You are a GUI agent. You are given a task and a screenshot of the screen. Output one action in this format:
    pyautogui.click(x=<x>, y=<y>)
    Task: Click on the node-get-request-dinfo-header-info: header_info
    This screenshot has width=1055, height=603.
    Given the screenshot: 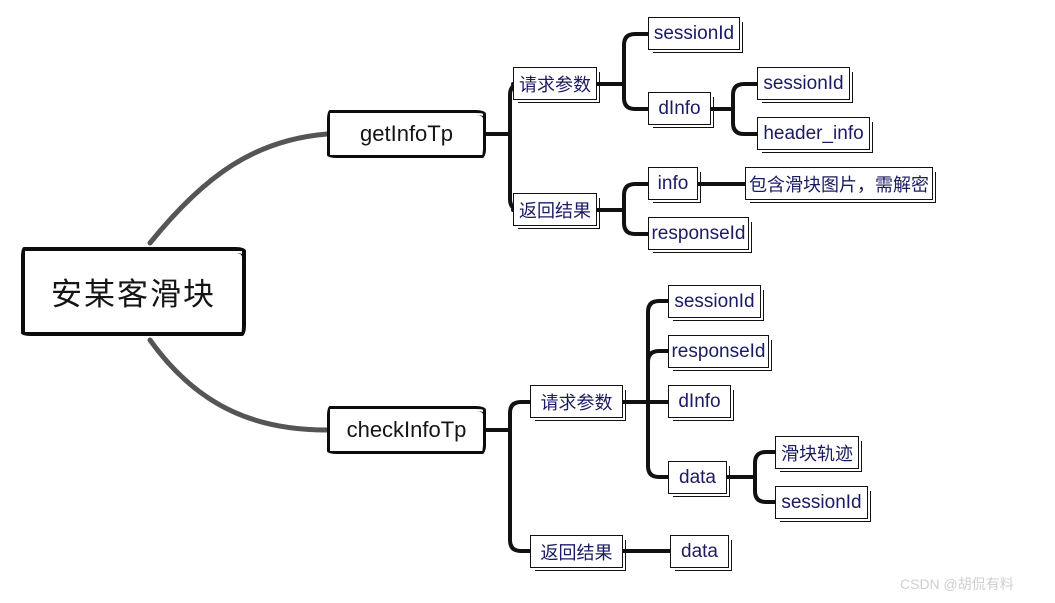 What is the action you would take?
    pyautogui.click(x=815, y=135)
    